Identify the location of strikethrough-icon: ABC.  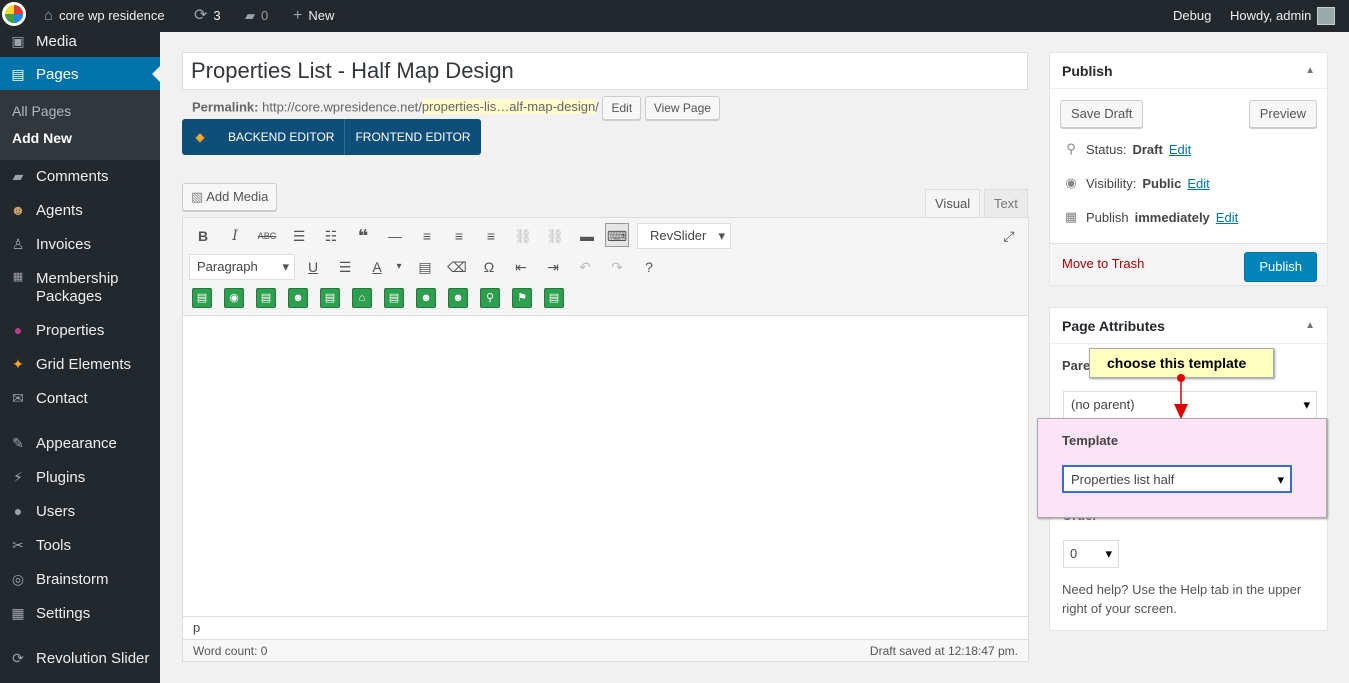
(267, 236).